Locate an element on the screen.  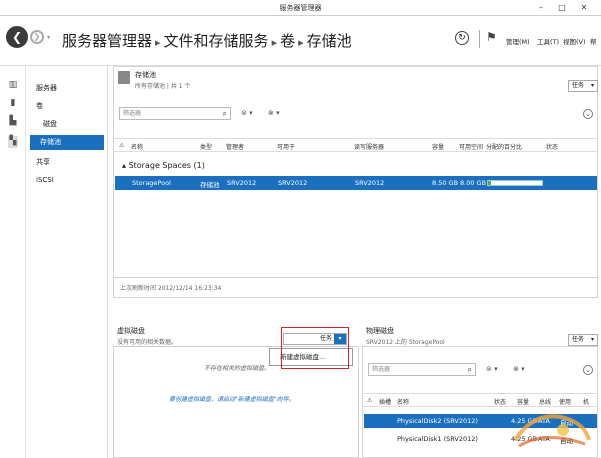
sidebar-item-volumes: 卷 is located at coordinates (39, 106).